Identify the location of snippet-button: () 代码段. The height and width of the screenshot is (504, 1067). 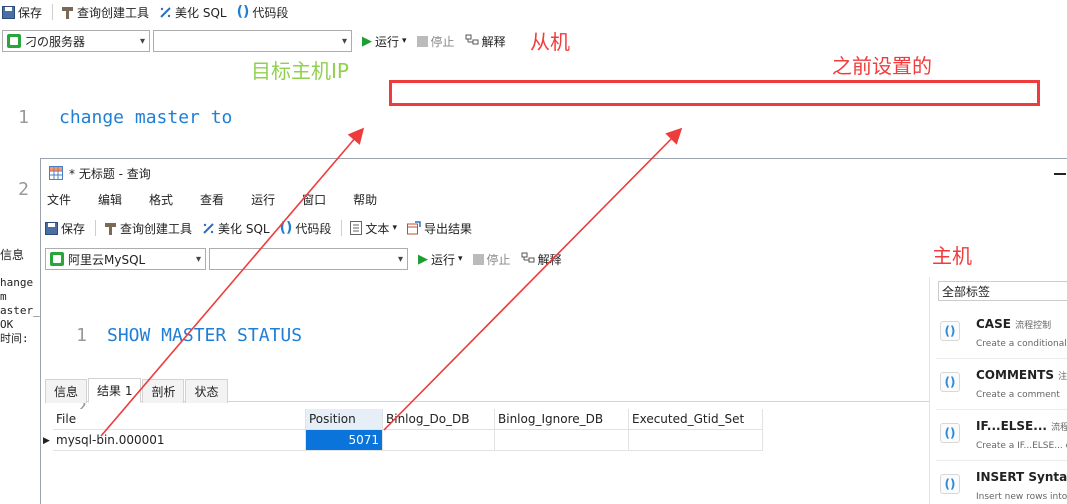
(306, 228).